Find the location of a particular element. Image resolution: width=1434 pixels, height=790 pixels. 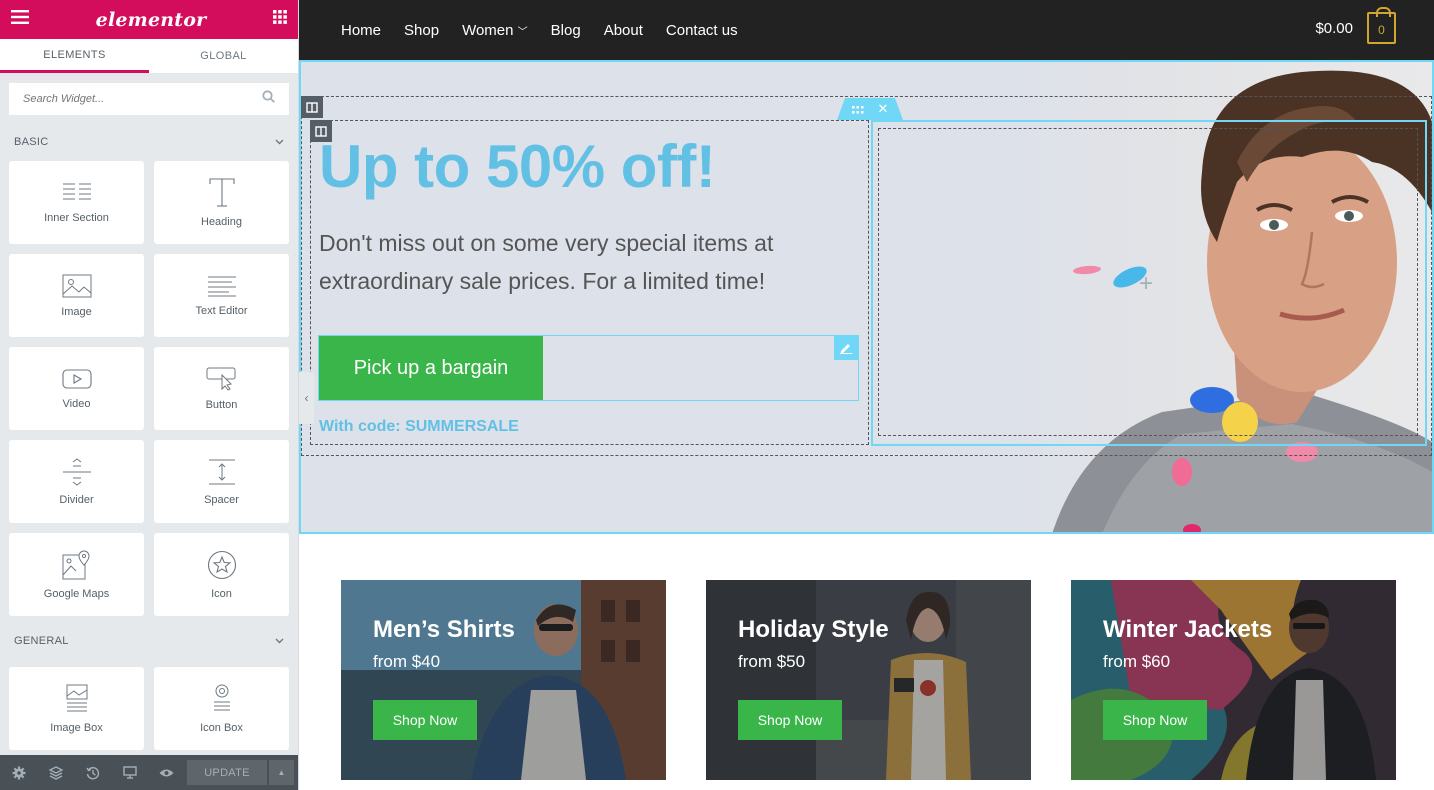

holiday-style-photo is located at coordinates (868, 680).